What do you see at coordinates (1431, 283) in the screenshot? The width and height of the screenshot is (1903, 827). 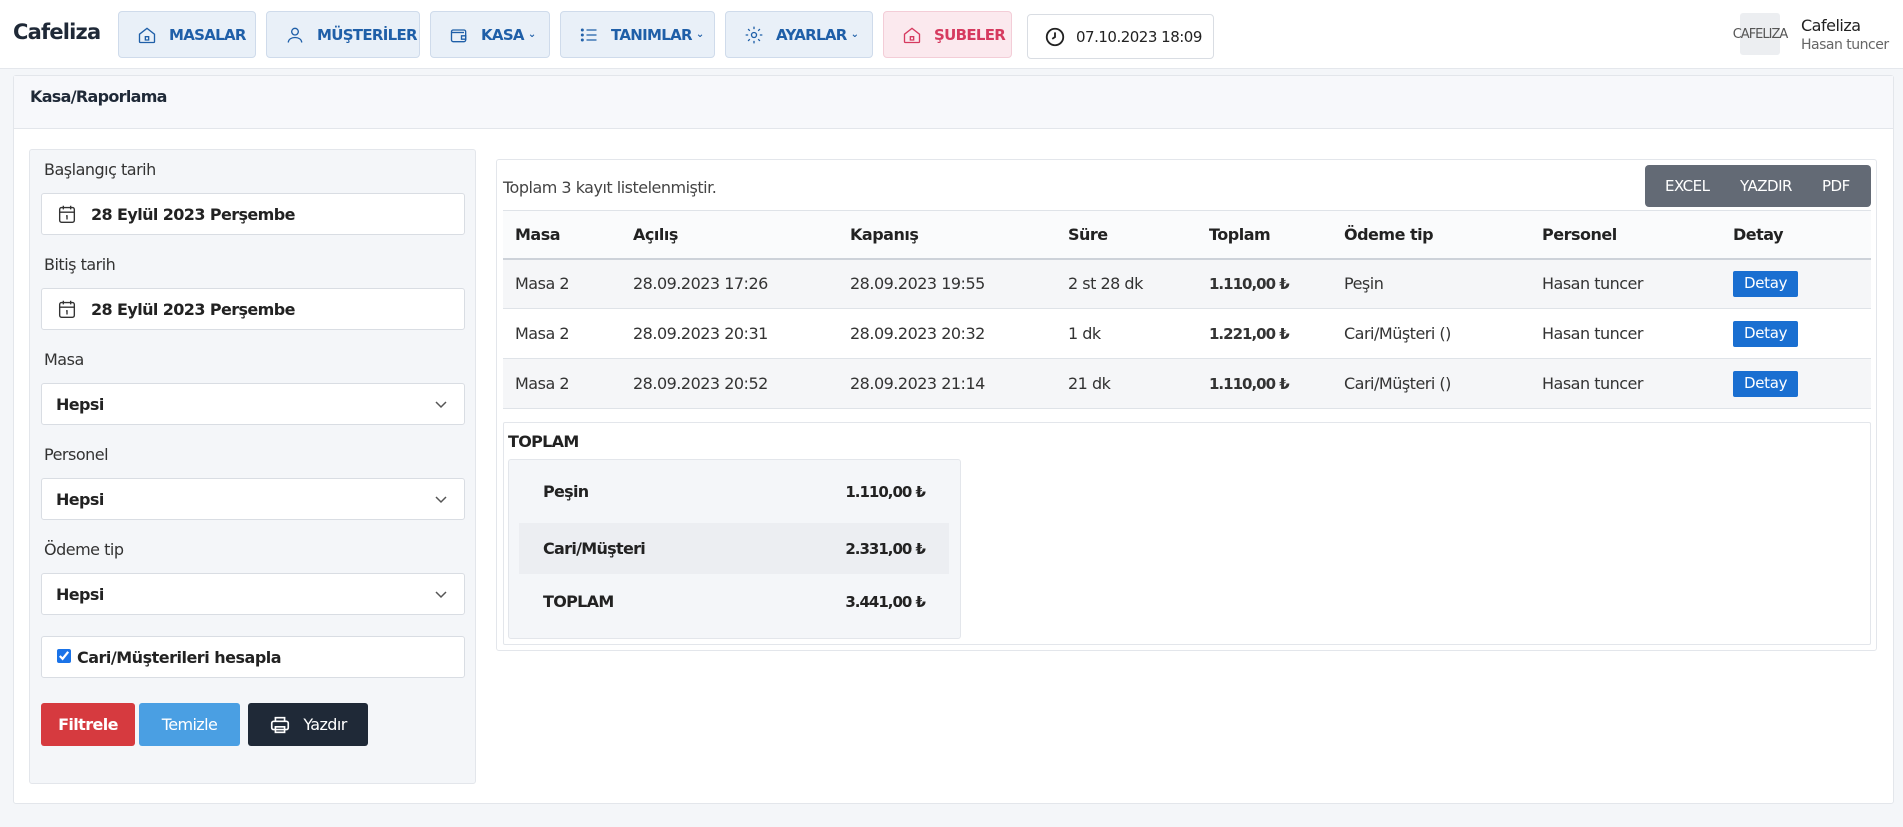 I see `cell-odeme: Peşin` at bounding box center [1431, 283].